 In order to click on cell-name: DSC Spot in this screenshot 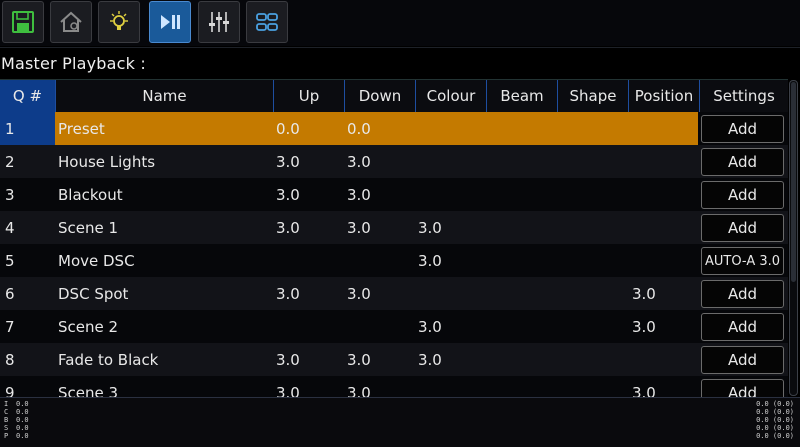, I will do `click(93, 293)`.